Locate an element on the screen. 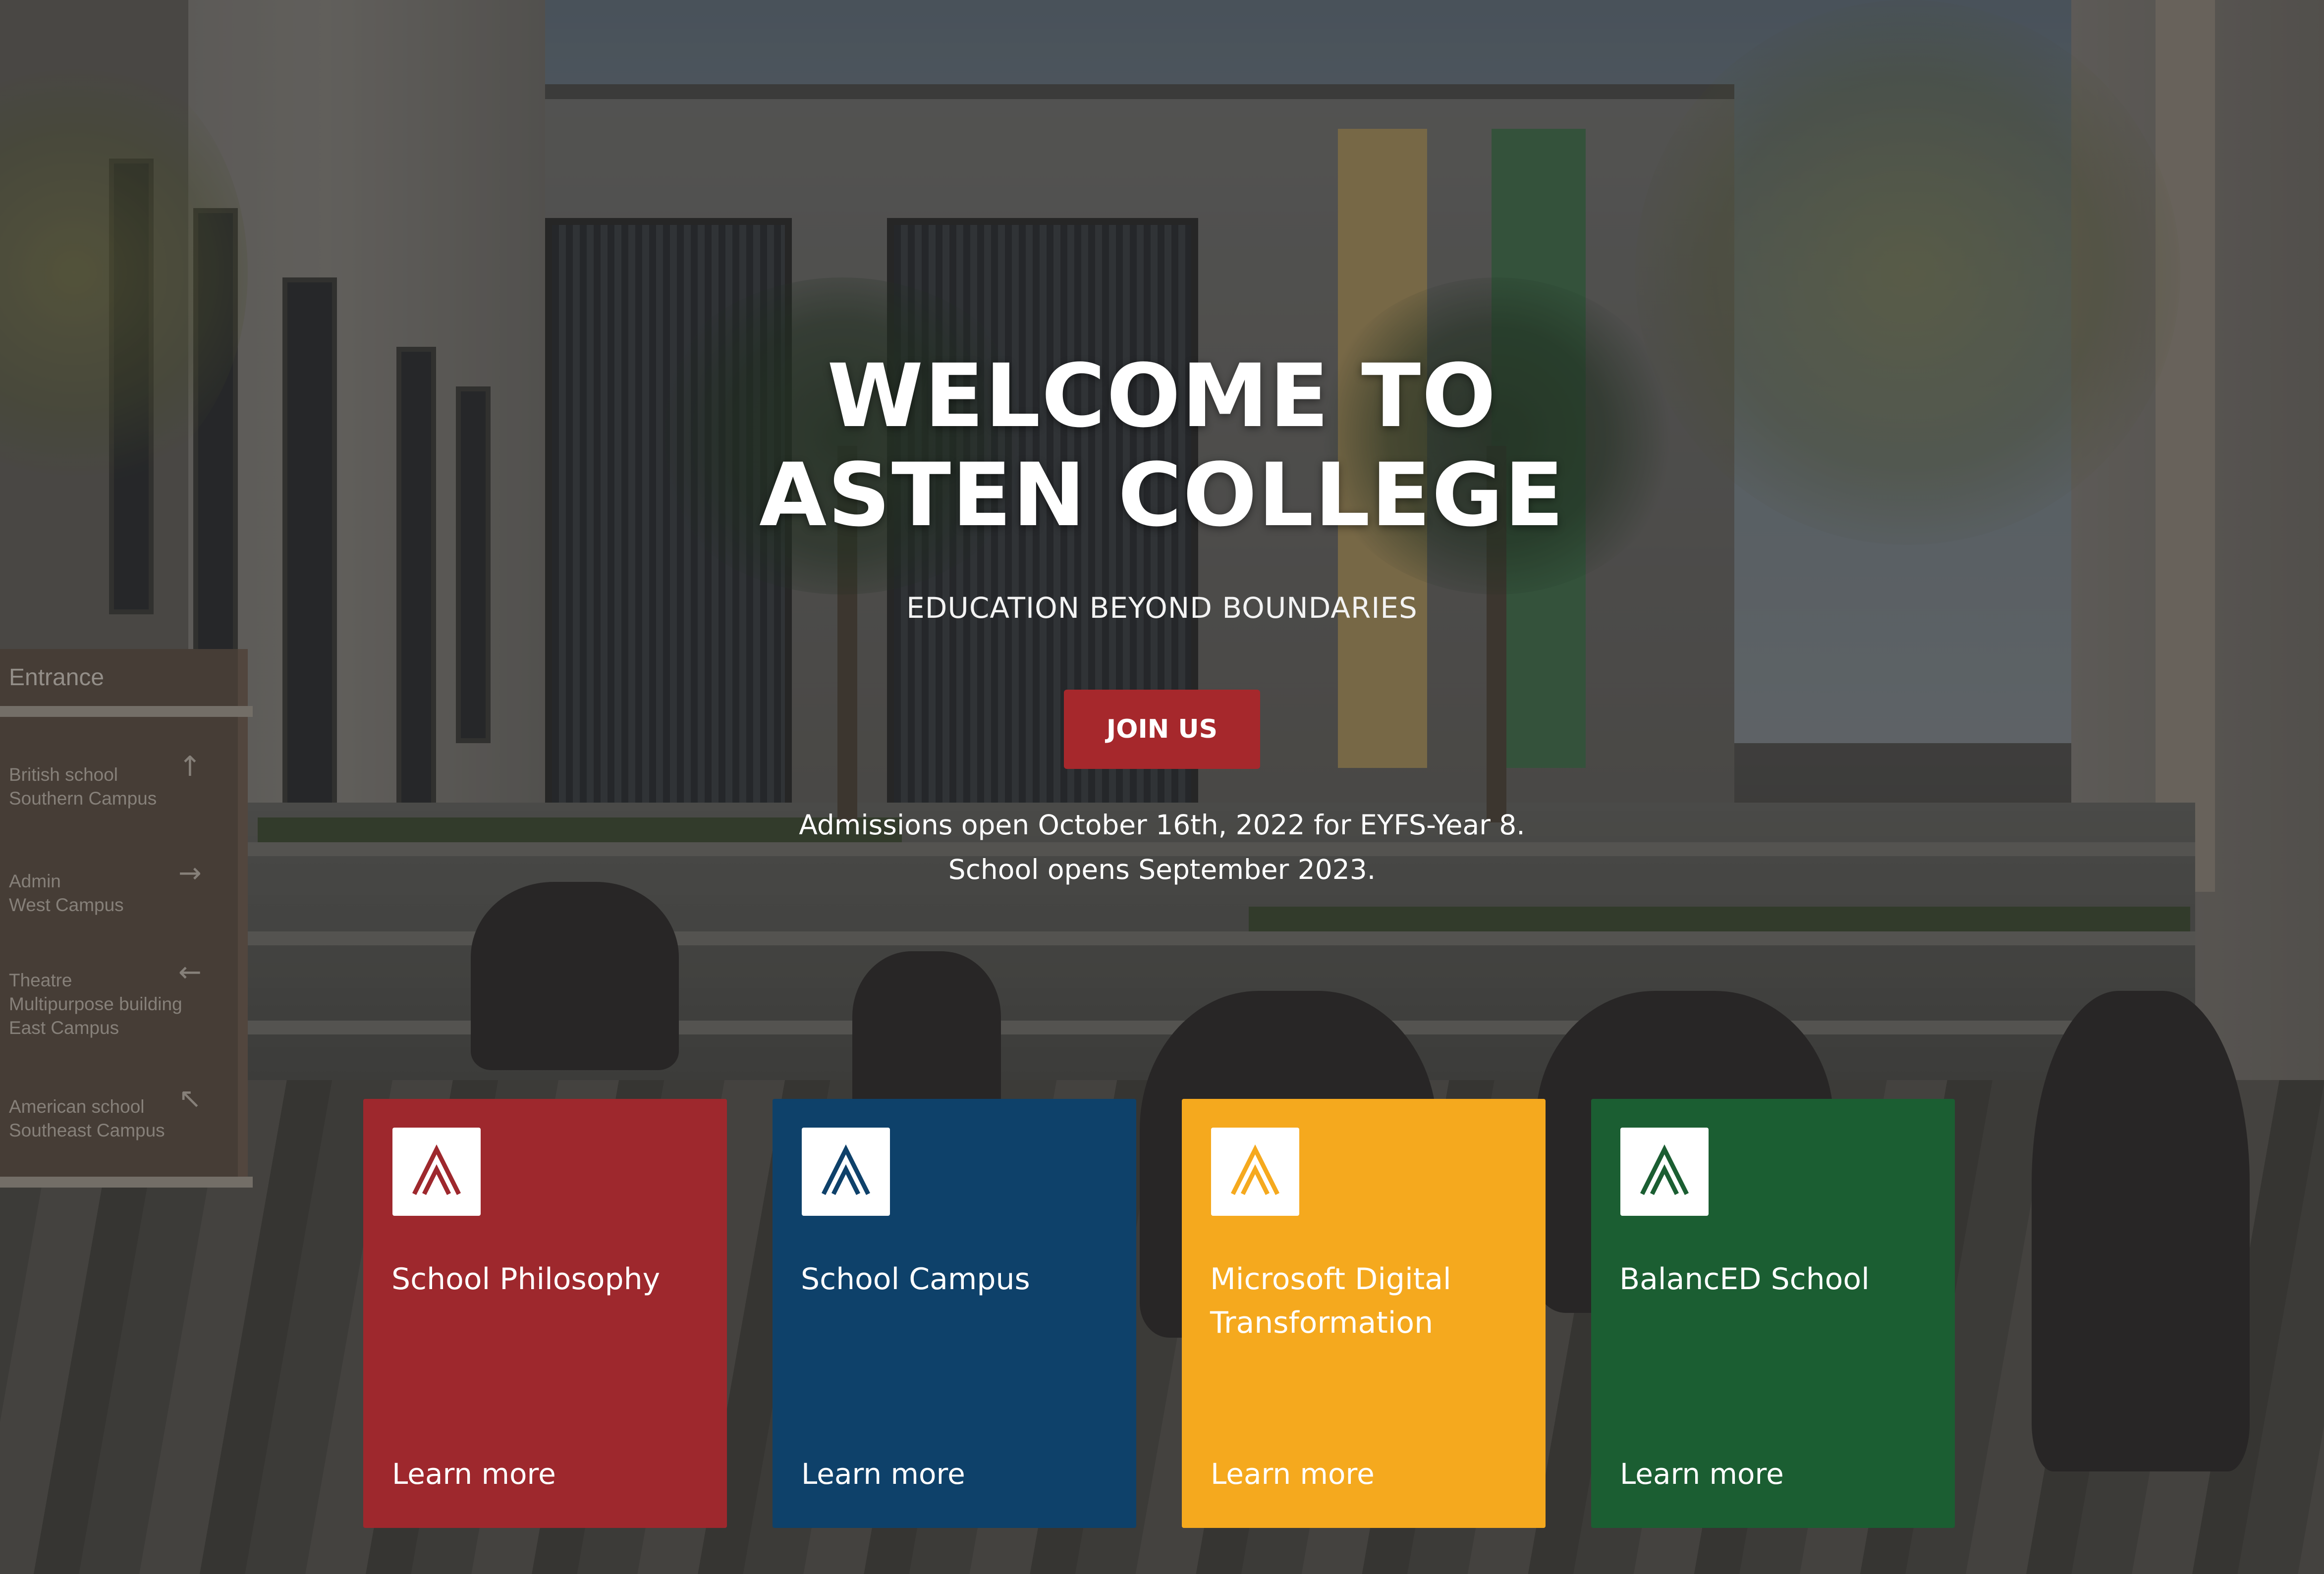 This screenshot has height=1574, width=2324. card-title: Microsoft Digital Transformation is located at coordinates (1330, 1301).